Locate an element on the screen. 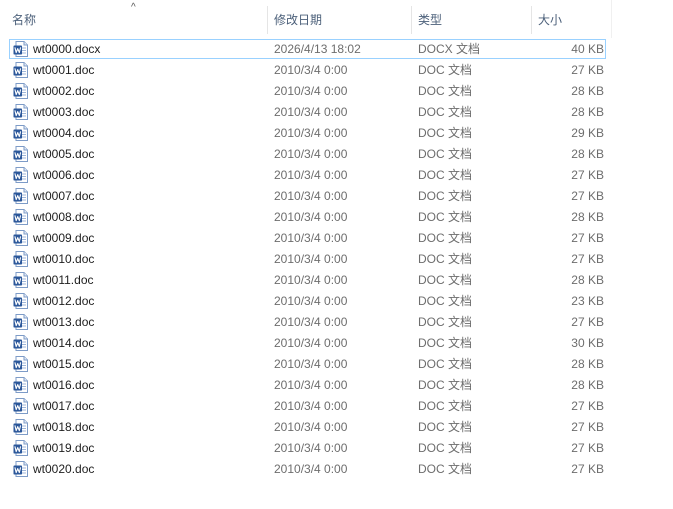 Image resolution: width=673 pixels, height=509 pixels. file-name: wt0000.docx is located at coordinates (67, 49).